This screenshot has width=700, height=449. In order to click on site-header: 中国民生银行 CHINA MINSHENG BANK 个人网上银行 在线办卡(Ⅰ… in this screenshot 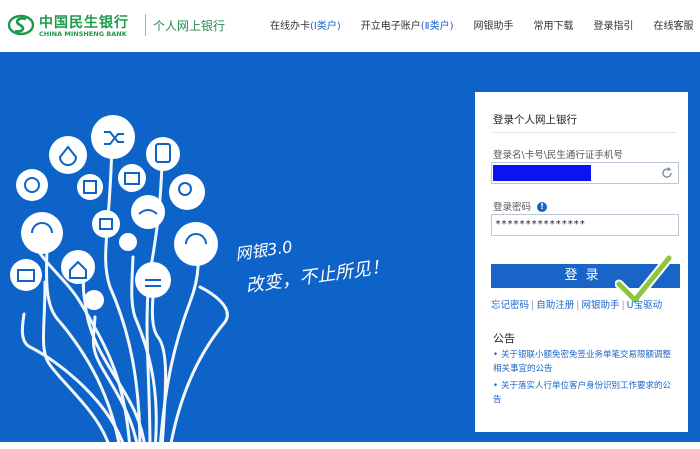, I will do `click(350, 26)`.